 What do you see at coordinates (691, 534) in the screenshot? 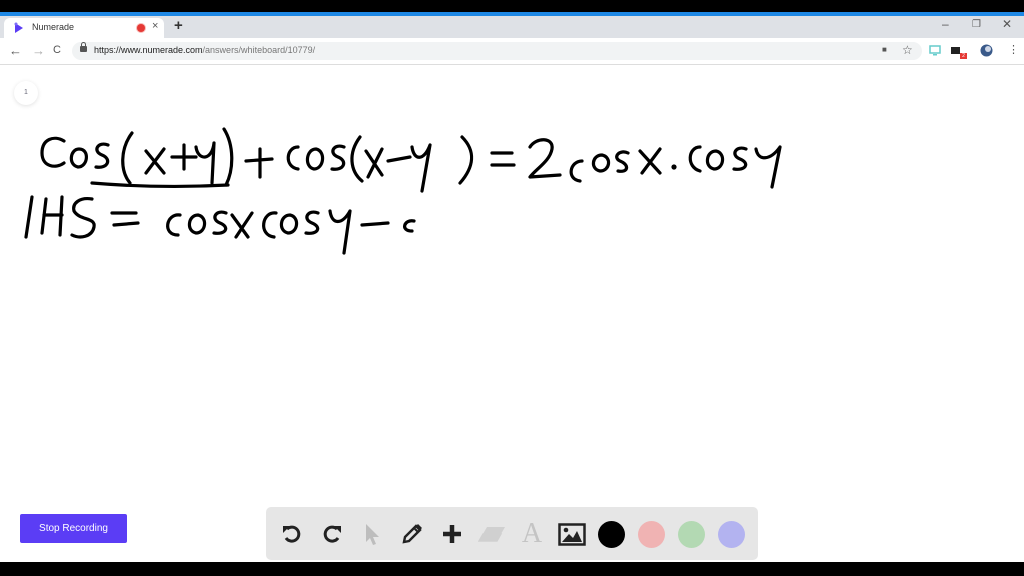
I see `color-swatch-green` at bounding box center [691, 534].